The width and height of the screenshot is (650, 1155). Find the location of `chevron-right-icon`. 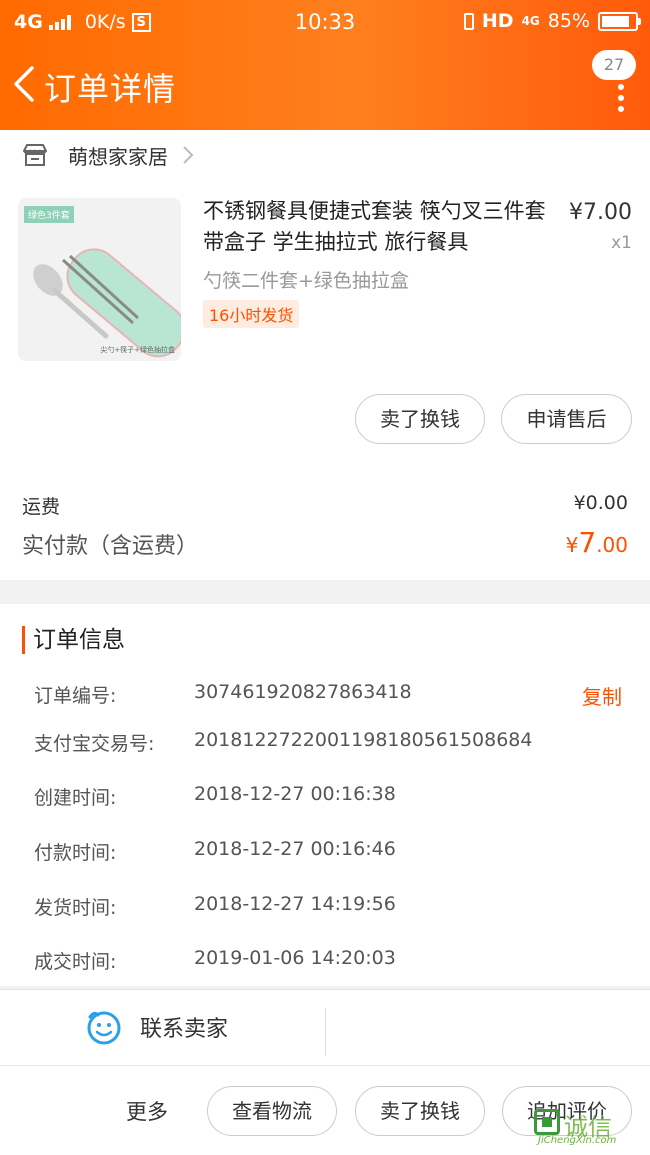

chevron-right-icon is located at coordinates (188, 155).